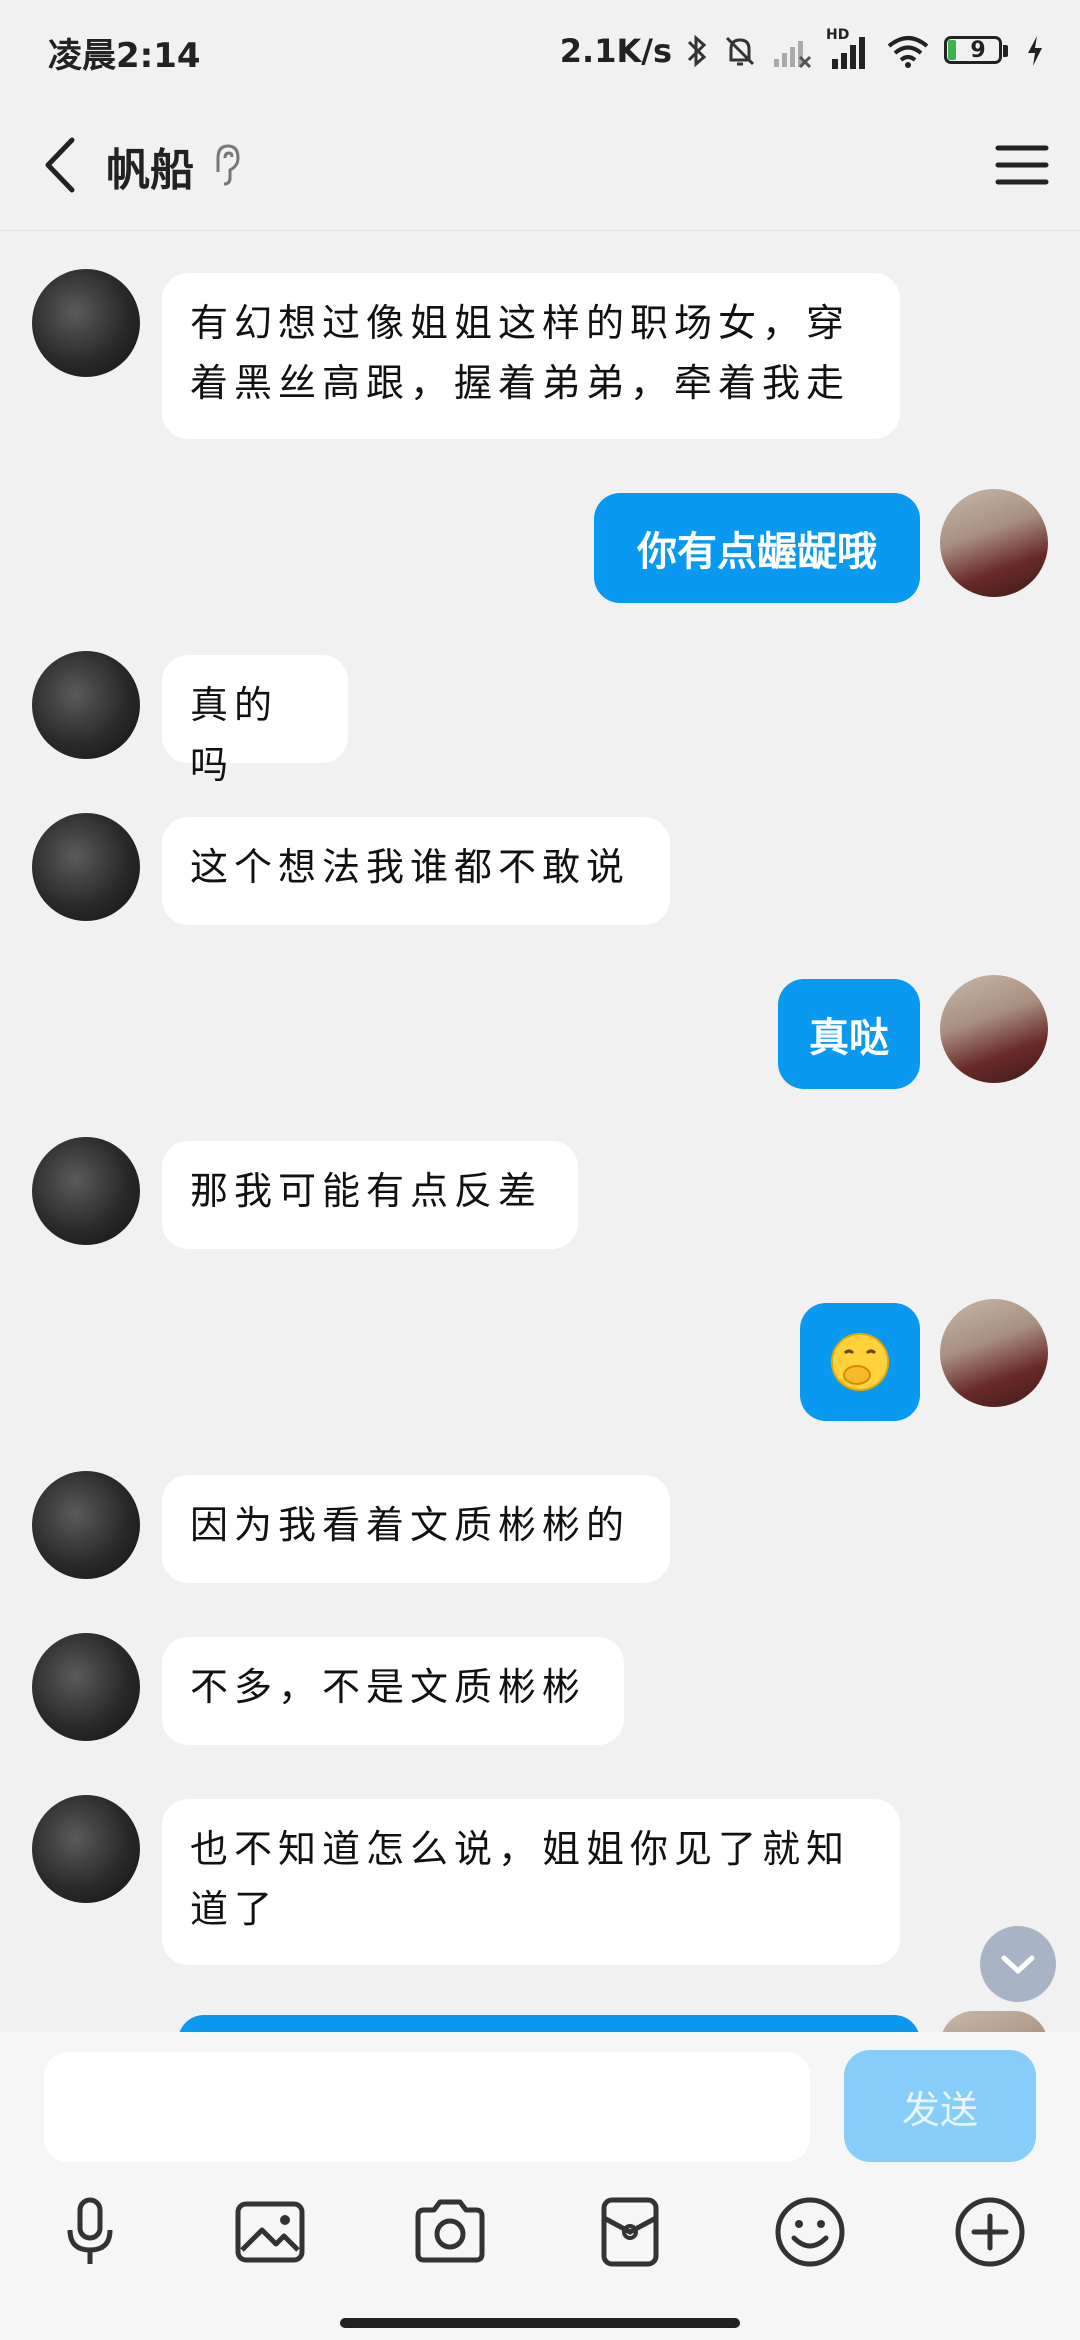 Image resolution: width=1080 pixels, height=2340 pixels. What do you see at coordinates (630, 2232) in the screenshot?
I see `red-packet-icon` at bounding box center [630, 2232].